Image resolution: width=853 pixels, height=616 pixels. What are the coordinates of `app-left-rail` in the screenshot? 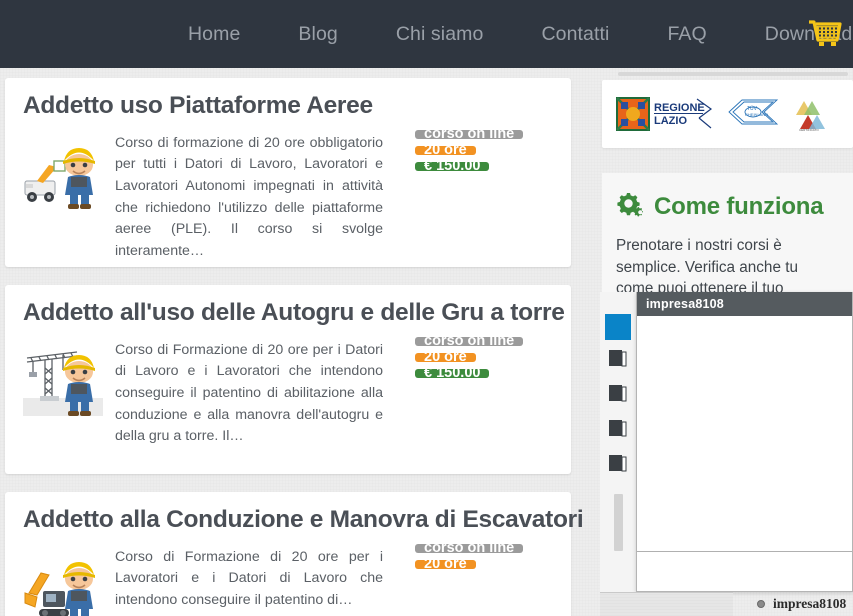 It's located at (618, 442).